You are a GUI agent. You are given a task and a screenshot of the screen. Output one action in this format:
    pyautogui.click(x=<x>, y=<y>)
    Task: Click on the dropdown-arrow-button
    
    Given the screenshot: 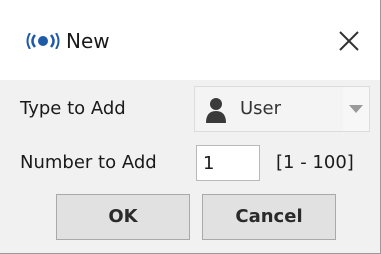 What is the action you would take?
    pyautogui.click(x=356, y=109)
    